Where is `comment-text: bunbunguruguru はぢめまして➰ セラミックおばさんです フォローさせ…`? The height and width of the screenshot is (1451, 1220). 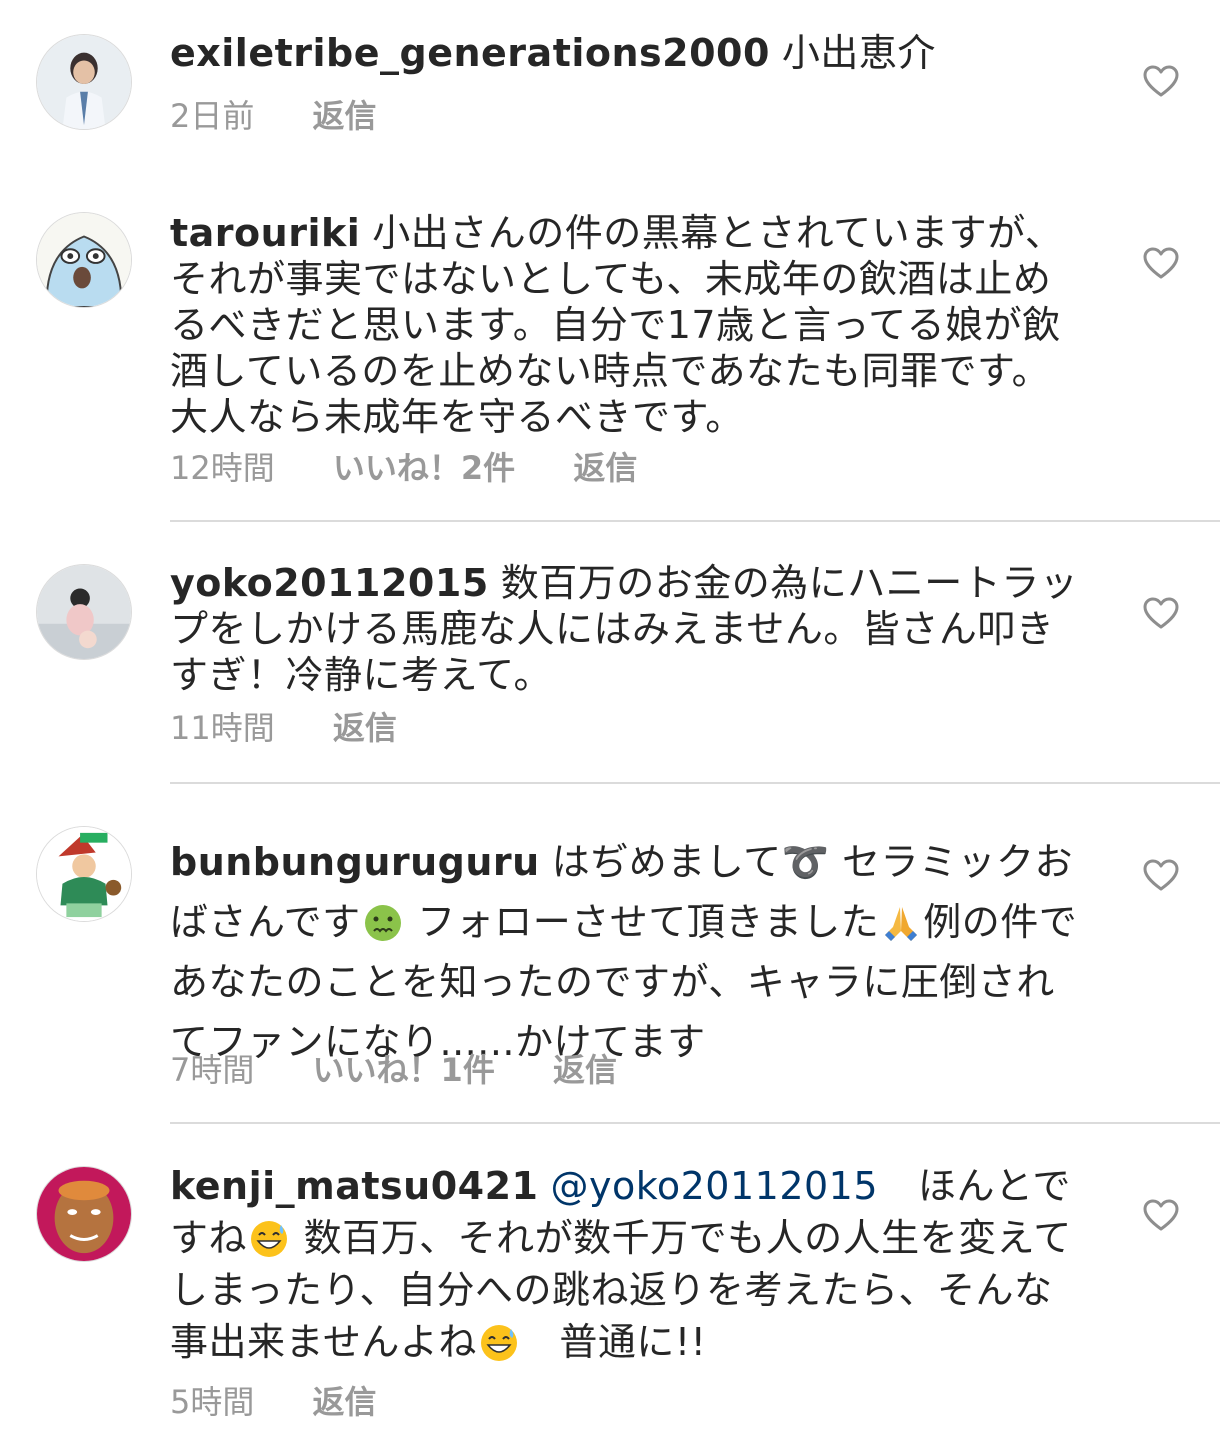
comment-text: bunbunguruguru はぢめまして➰ セラミックおばさんです フォローさせ… is located at coordinates (627, 952).